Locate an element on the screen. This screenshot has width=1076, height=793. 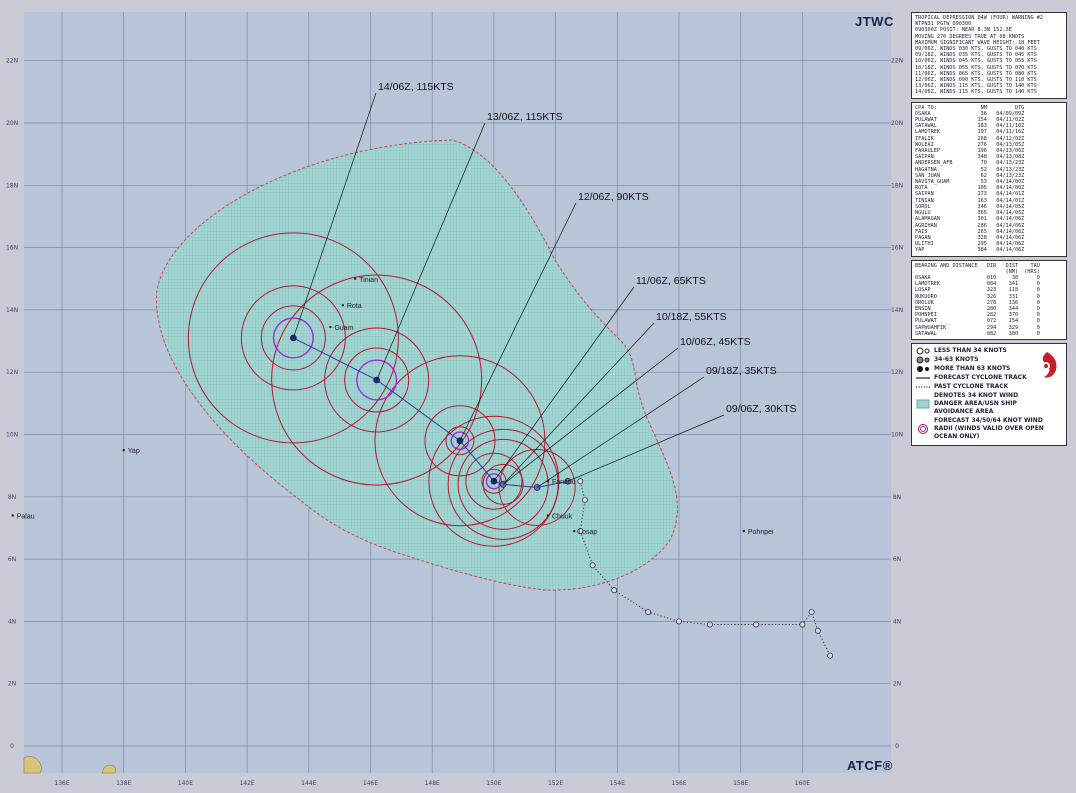
place-label: Chuuk is located at coordinates (562, 516).